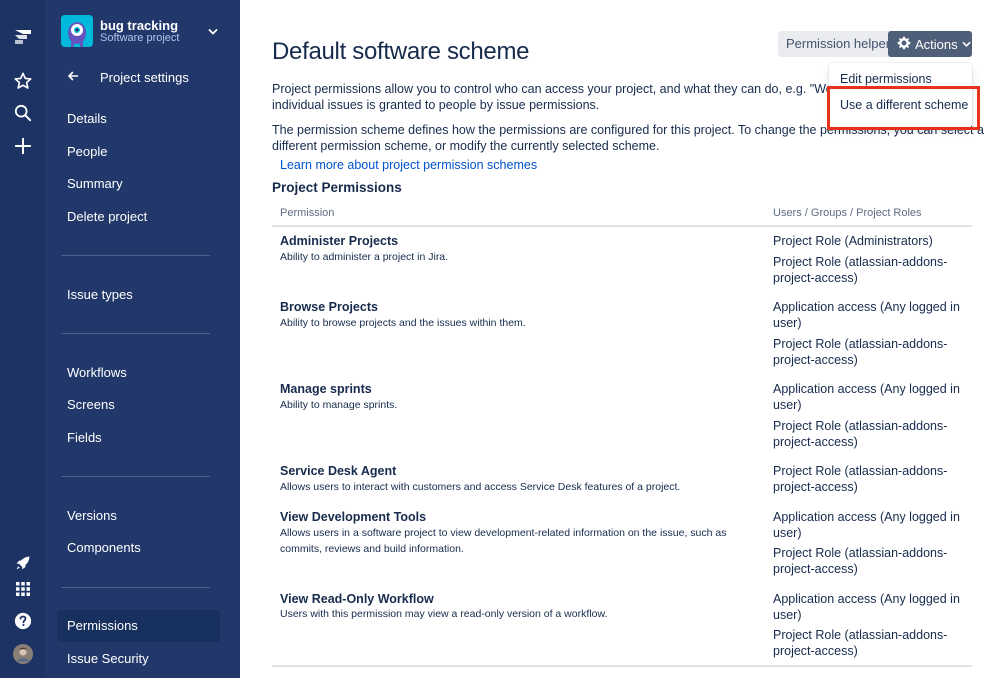  What do you see at coordinates (22, 621) in the screenshot?
I see `help-icon` at bounding box center [22, 621].